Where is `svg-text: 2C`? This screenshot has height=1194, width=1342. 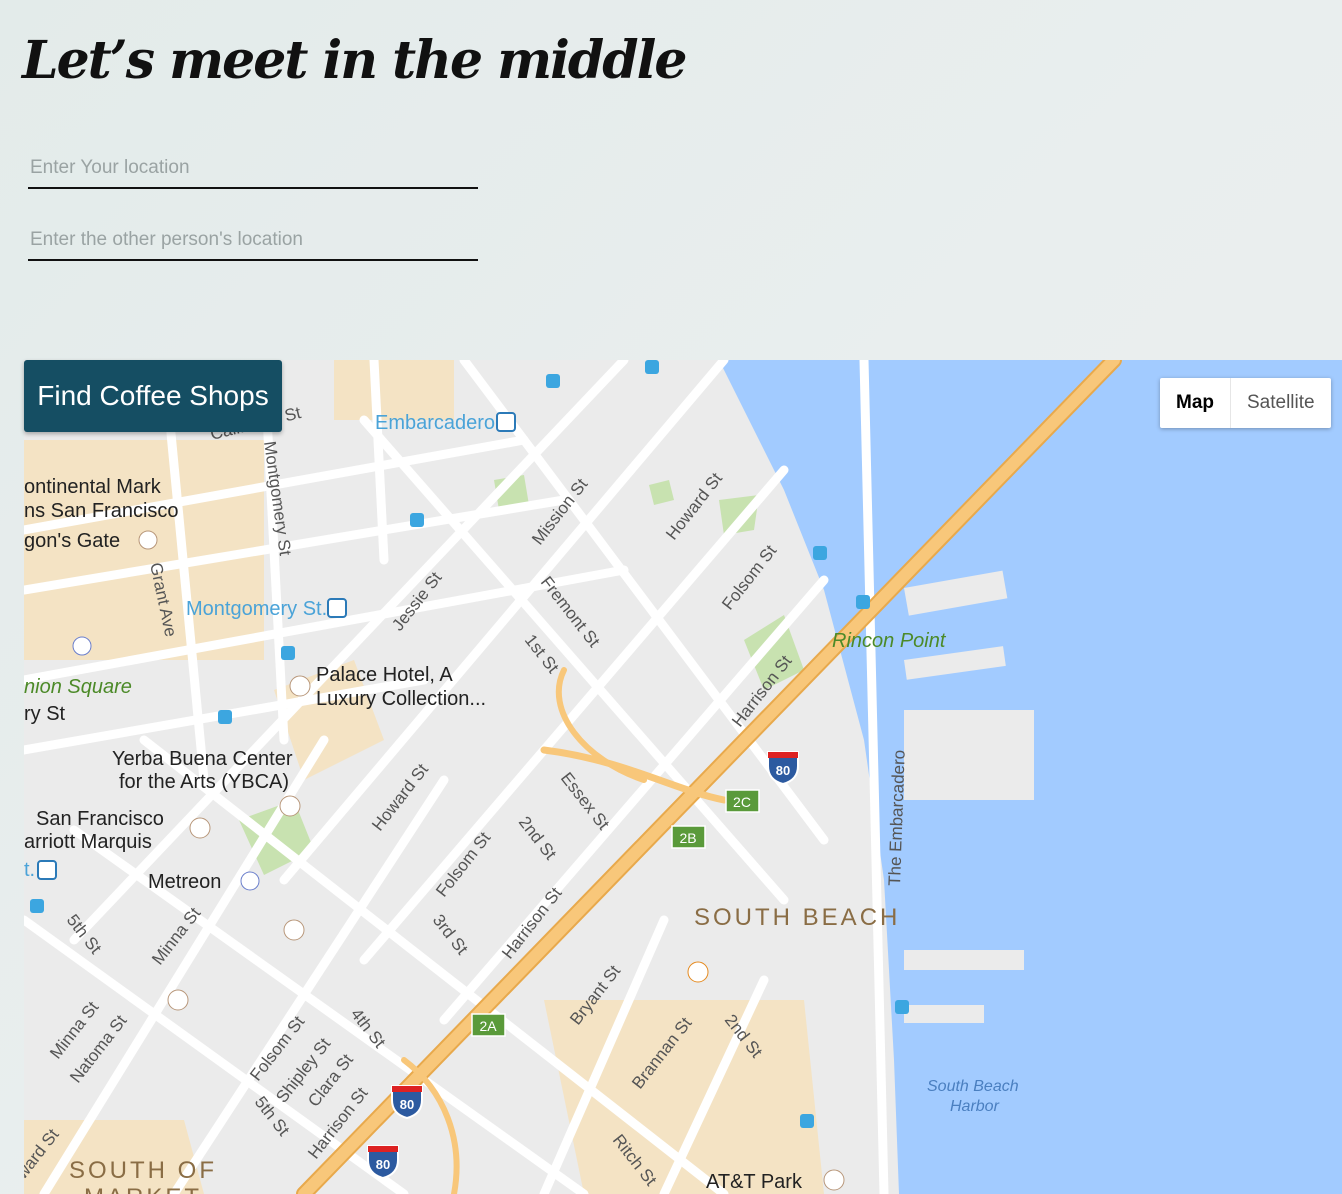
svg-text: 2C is located at coordinates (742, 802).